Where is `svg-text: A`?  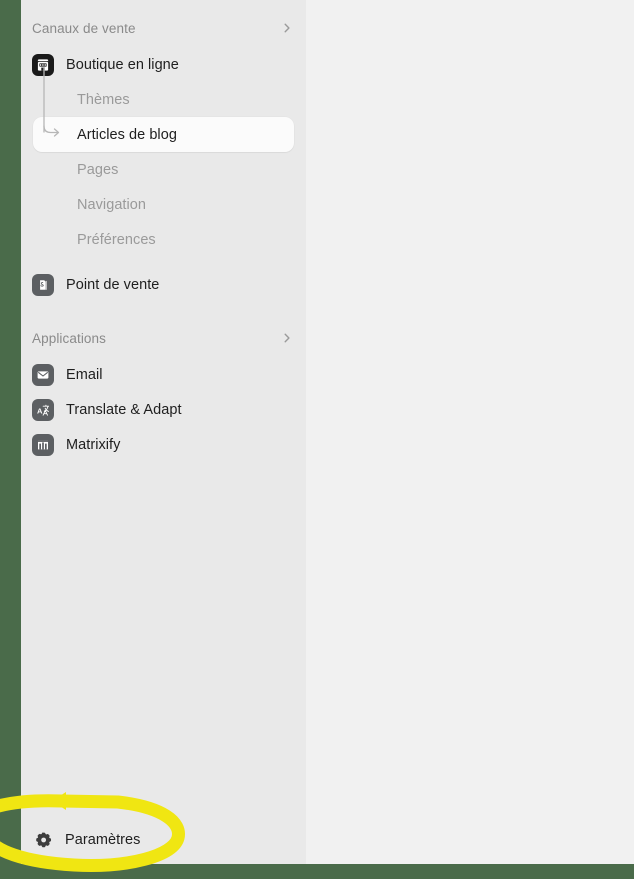 svg-text: A is located at coordinates (40, 410).